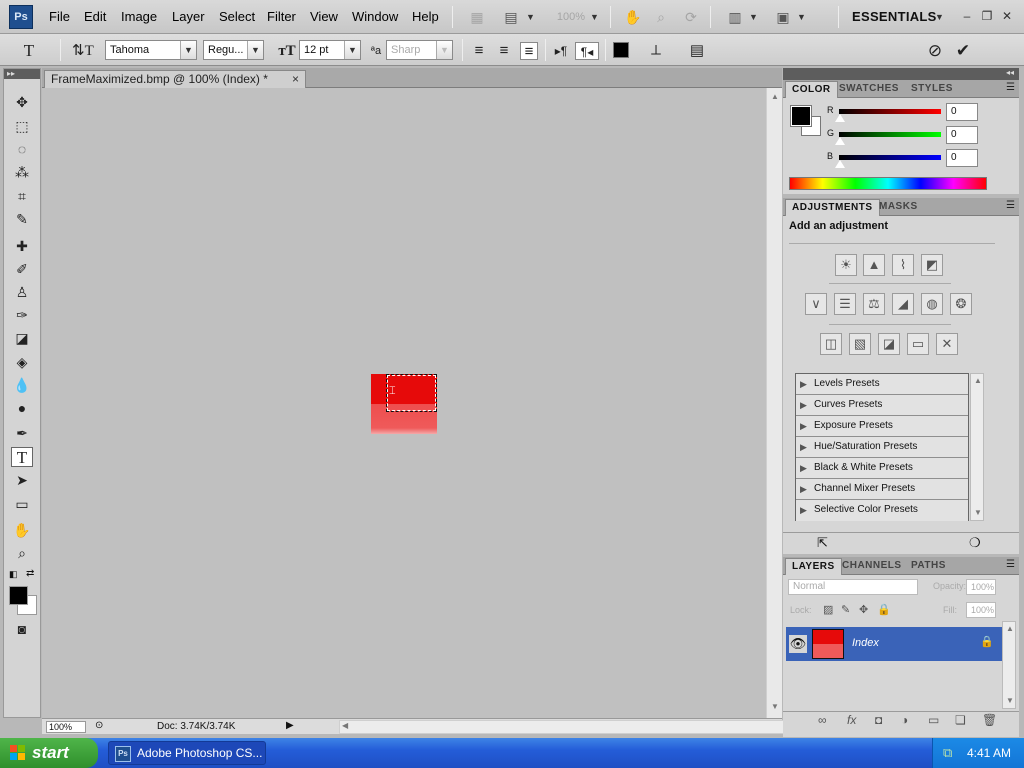  What do you see at coordinates (884, 609) in the screenshot?
I see `lock-all-icon: 🔒` at bounding box center [884, 609].